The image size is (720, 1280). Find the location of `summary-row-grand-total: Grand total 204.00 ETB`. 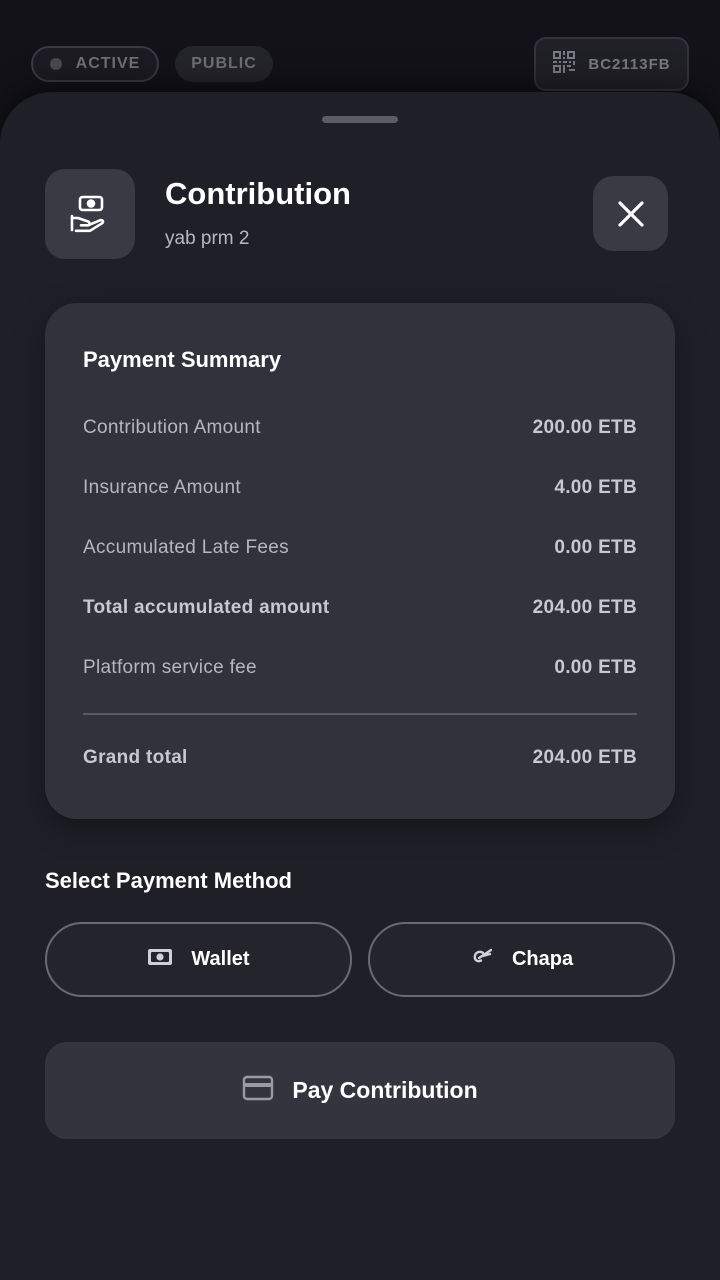

summary-row-grand-total: Grand total 204.00 ETB is located at coordinates (360, 758).